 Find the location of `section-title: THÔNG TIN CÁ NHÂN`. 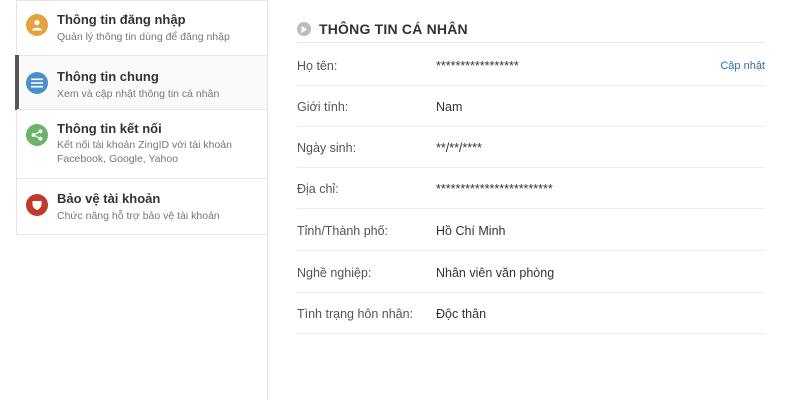

section-title: THÔNG TIN CÁ NHÂN is located at coordinates (393, 29).